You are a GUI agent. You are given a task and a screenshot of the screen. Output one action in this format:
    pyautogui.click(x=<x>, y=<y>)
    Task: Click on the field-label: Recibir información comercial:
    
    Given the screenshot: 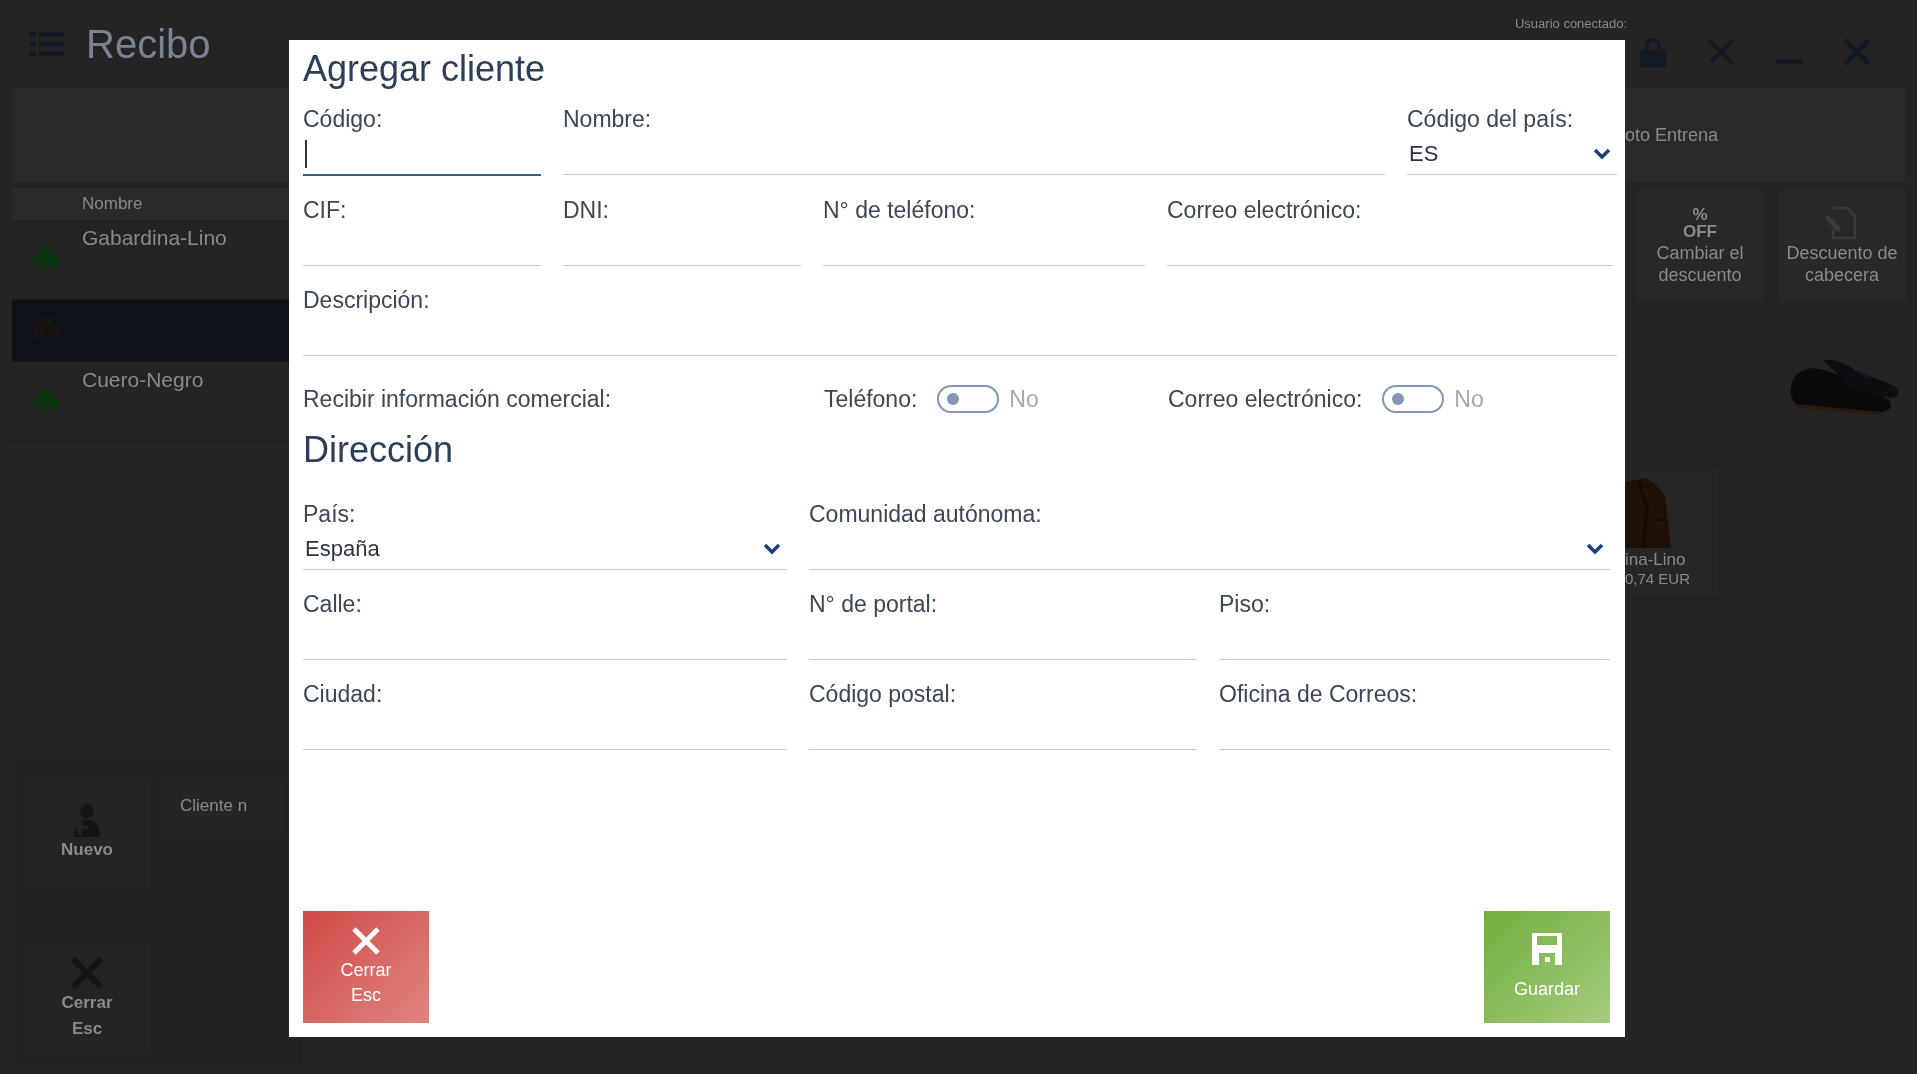 What is the action you would take?
    pyautogui.click(x=458, y=399)
    